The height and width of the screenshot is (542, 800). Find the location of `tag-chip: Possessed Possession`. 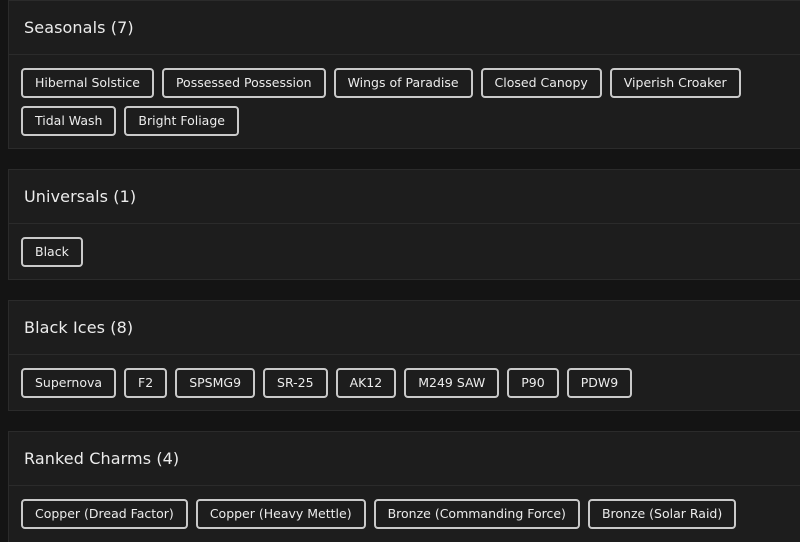

tag-chip: Possessed Possession is located at coordinates (243, 83).